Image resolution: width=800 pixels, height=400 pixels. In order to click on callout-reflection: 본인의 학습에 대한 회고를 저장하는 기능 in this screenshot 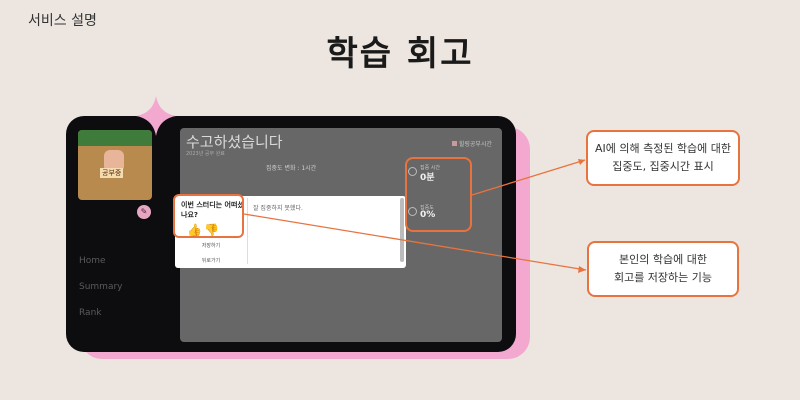, I will do `click(663, 269)`.